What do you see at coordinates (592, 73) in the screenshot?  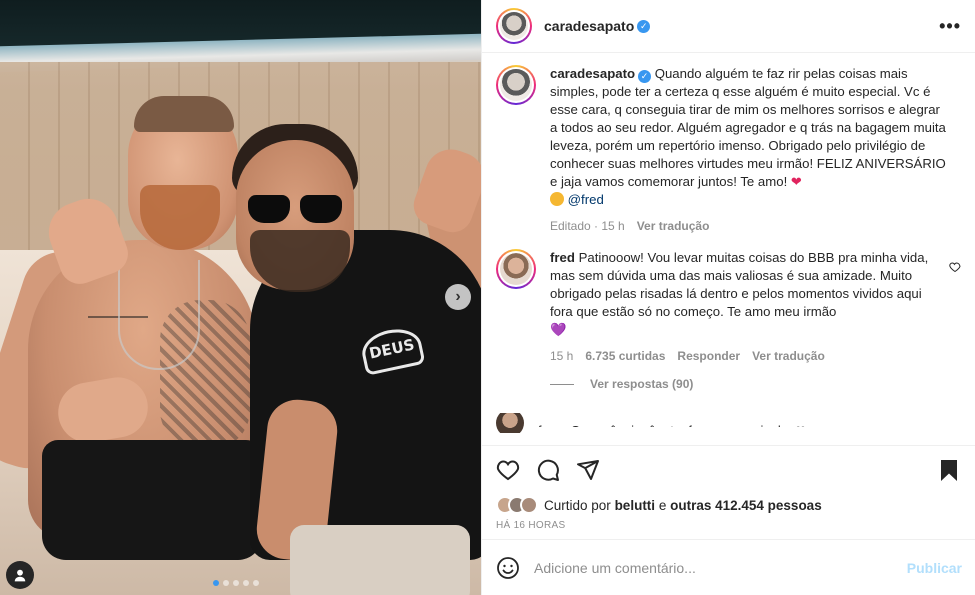 I see `caption-username: caradesapato` at bounding box center [592, 73].